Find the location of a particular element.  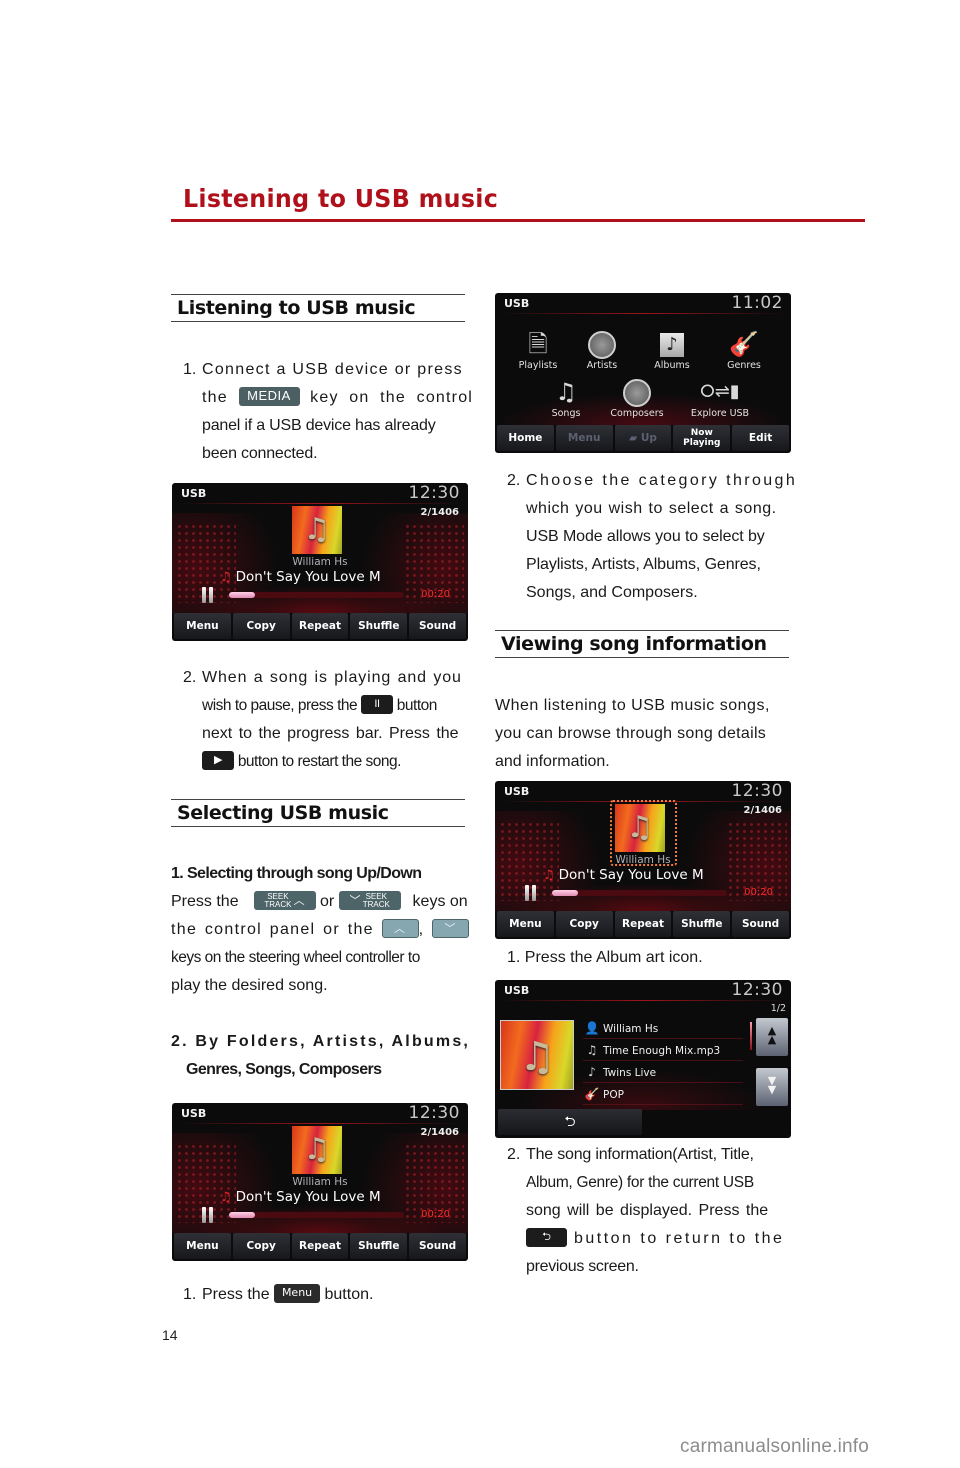

wheel-up-key: ︿ is located at coordinates (400, 929).